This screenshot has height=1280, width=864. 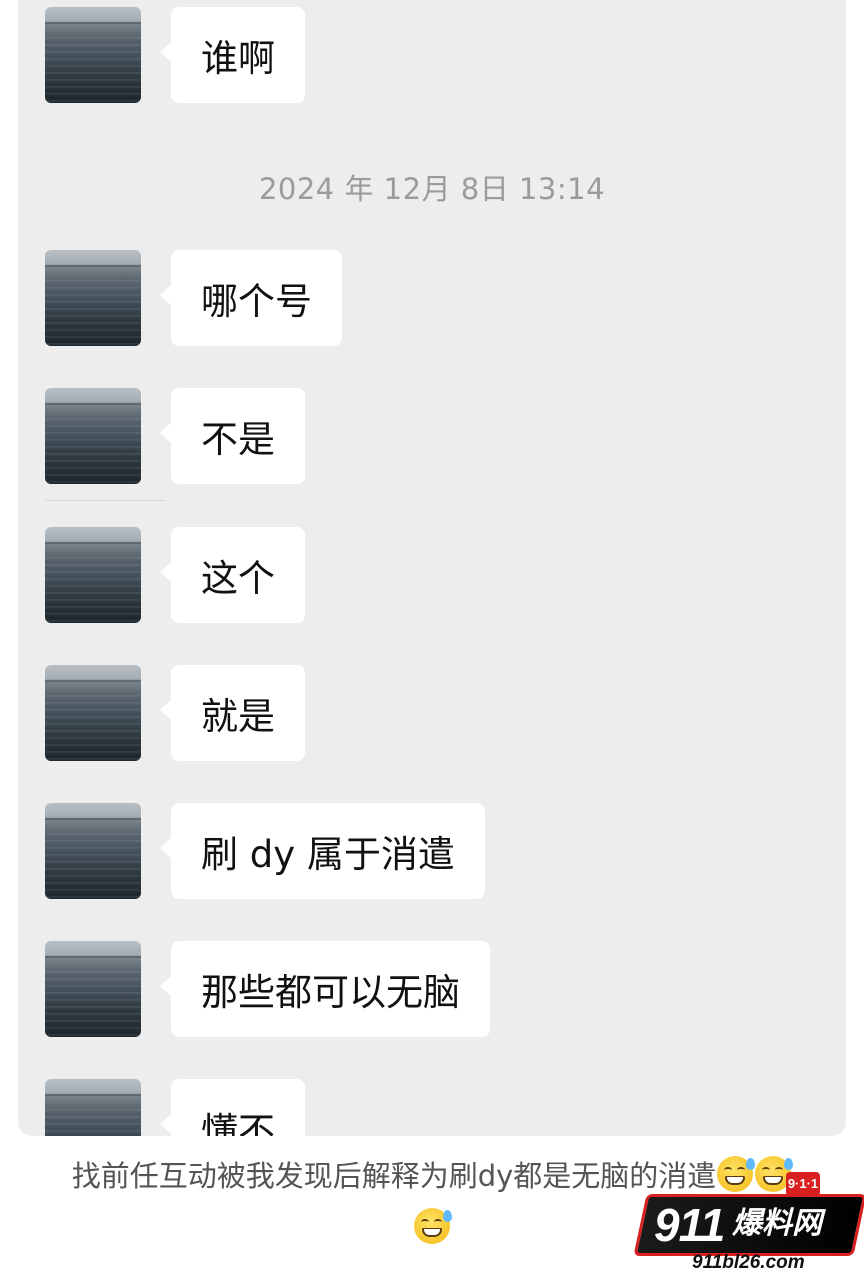 What do you see at coordinates (232, 1107) in the screenshot?
I see `message-bubble: 懂不` at bounding box center [232, 1107].